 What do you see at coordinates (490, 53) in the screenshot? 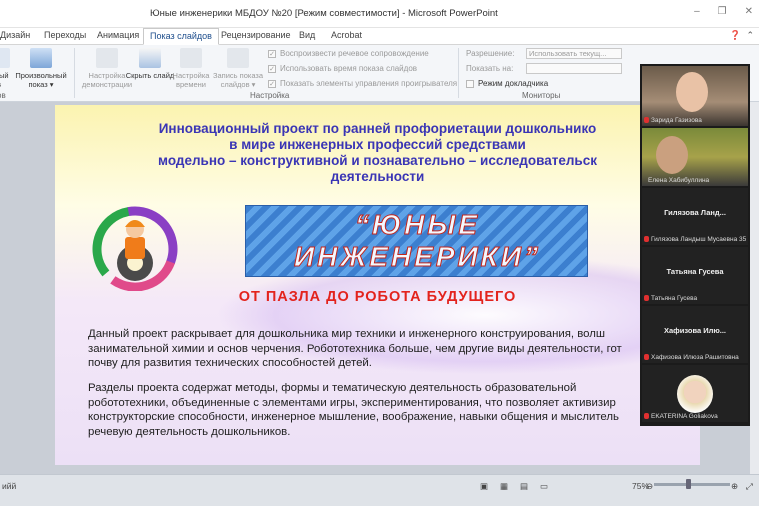
I see `resolution-label: Разрешение:` at bounding box center [490, 53].